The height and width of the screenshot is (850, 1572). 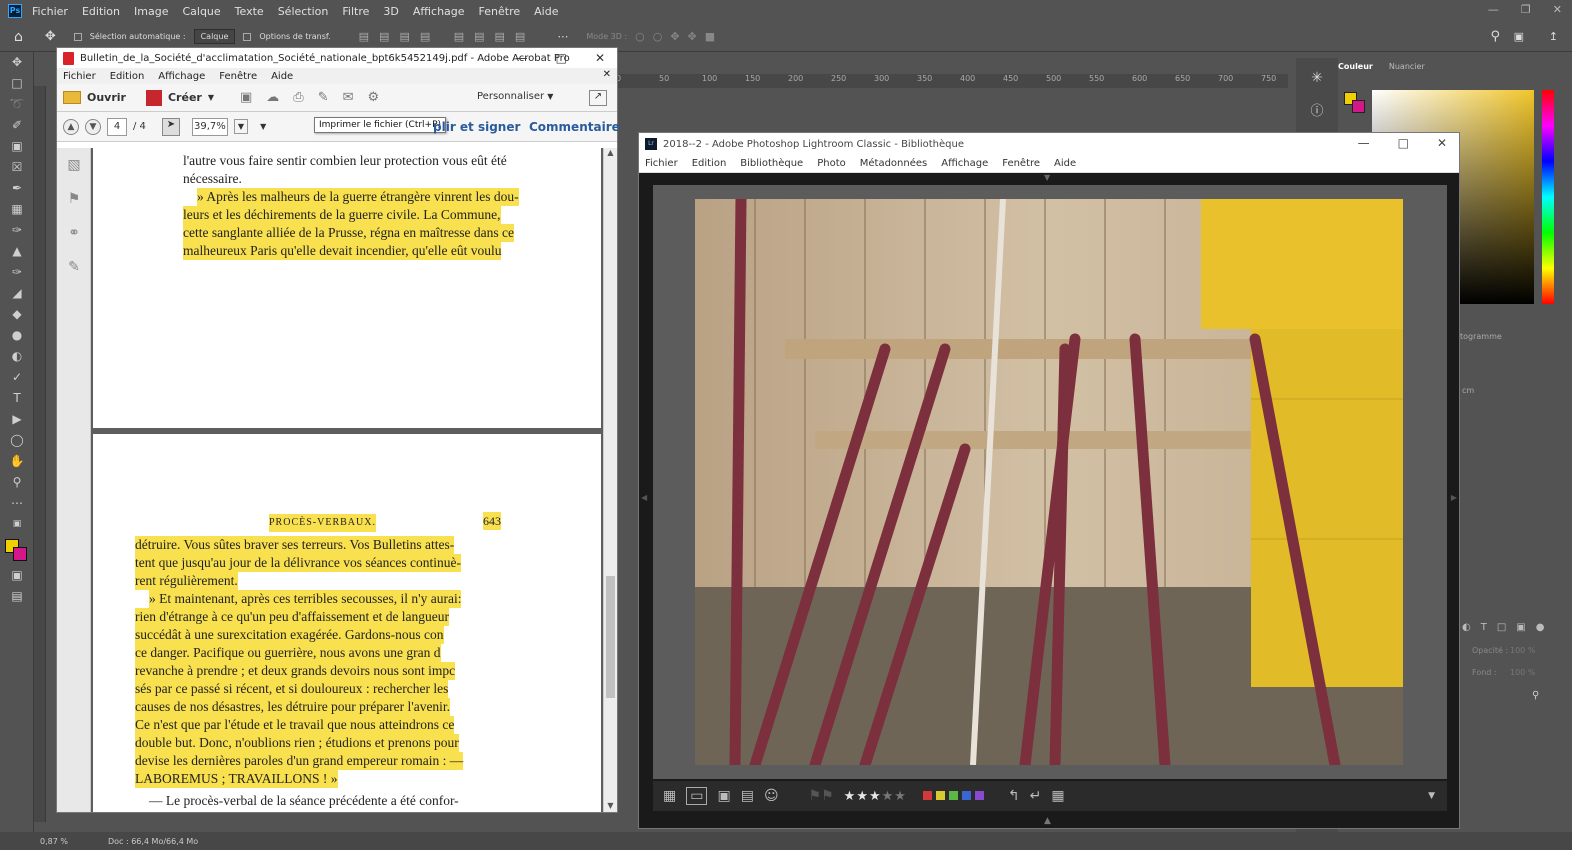 I want to click on save-icon: ▣, so click(x=246, y=97).